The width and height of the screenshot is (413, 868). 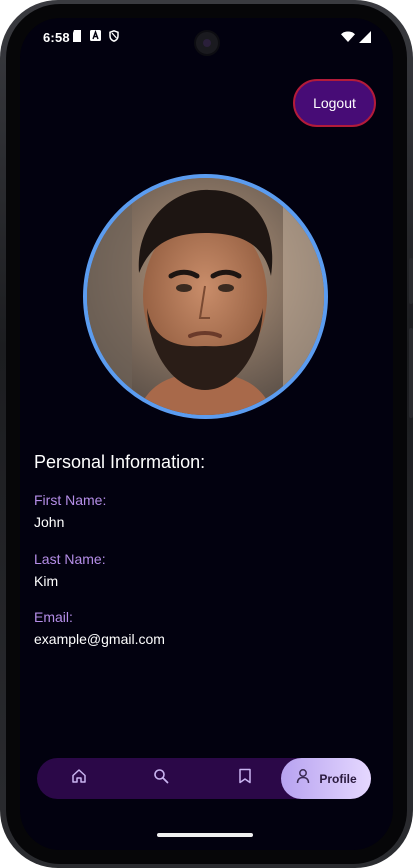 I want to click on home-indicator, so click(x=205, y=835).